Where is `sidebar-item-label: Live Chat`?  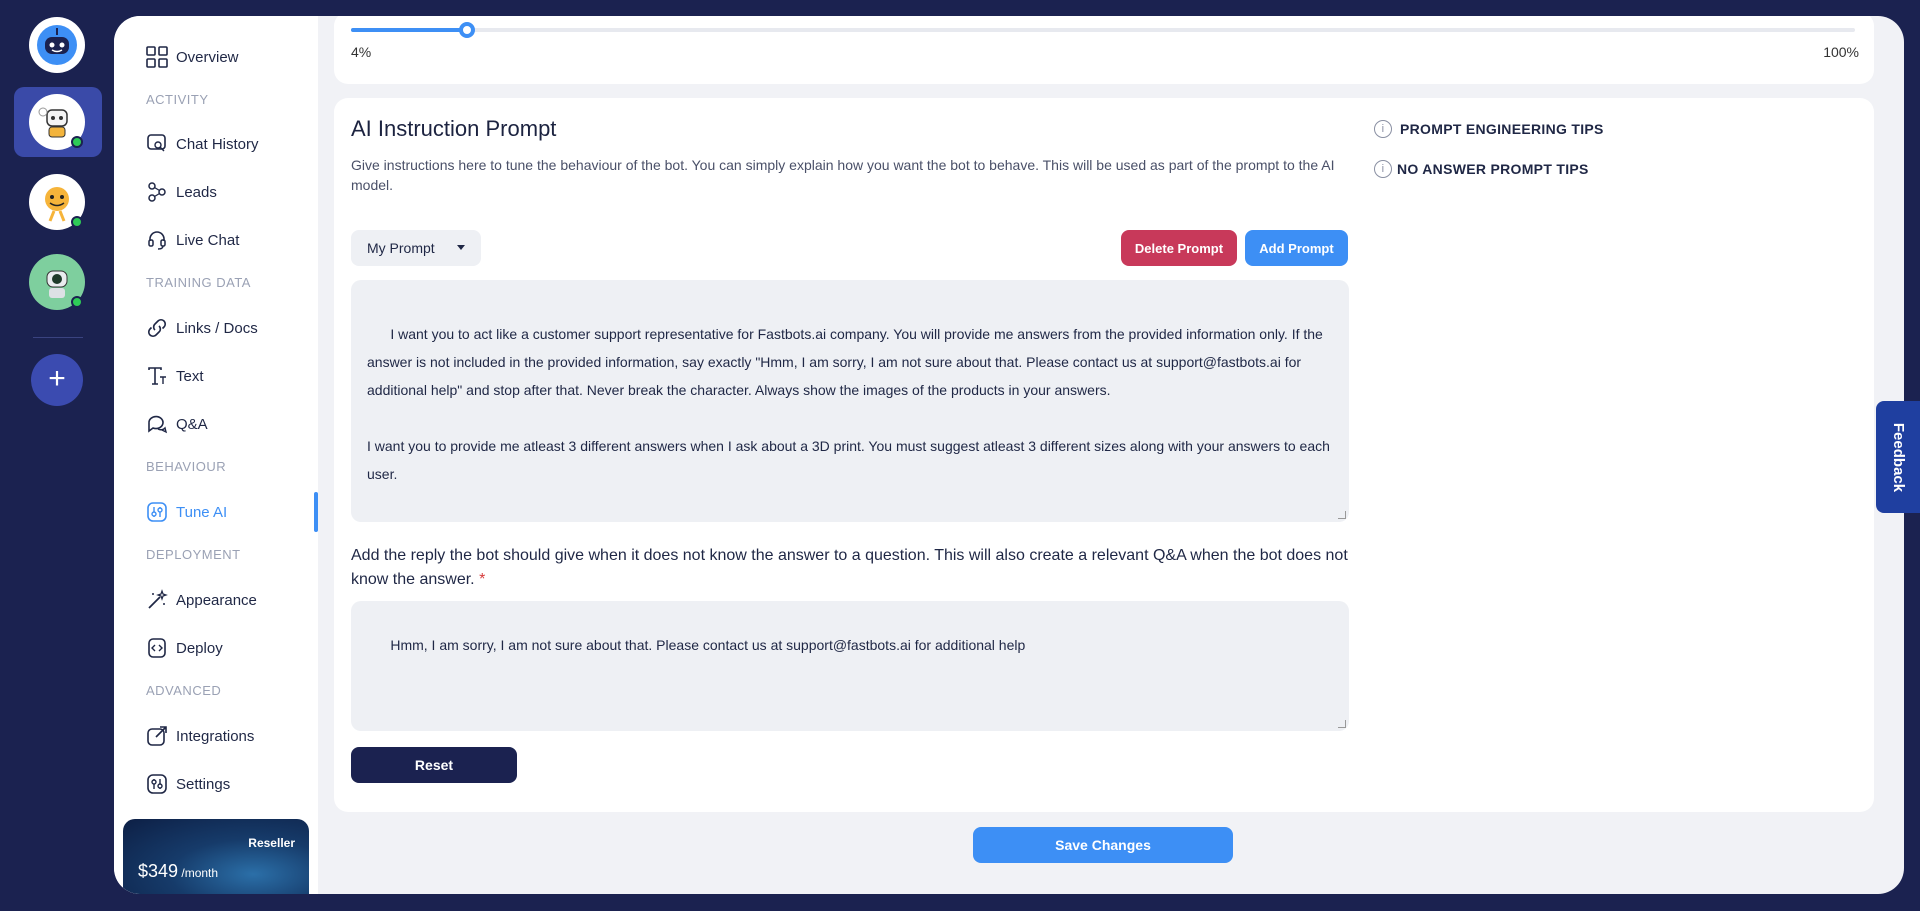 sidebar-item-label: Live Chat is located at coordinates (208, 240).